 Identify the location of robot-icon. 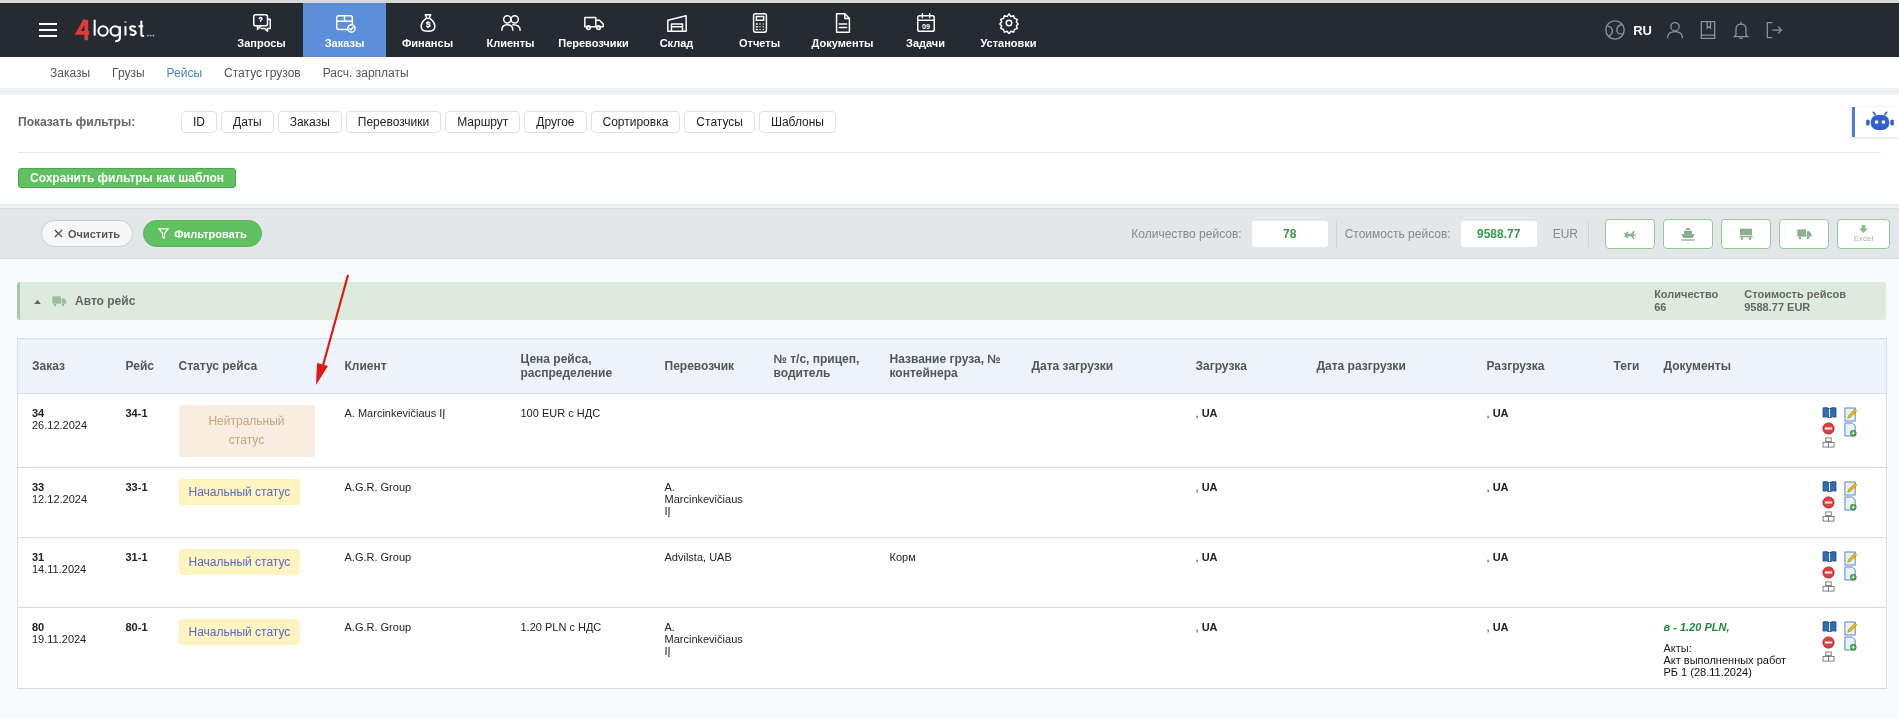
(1875, 122).